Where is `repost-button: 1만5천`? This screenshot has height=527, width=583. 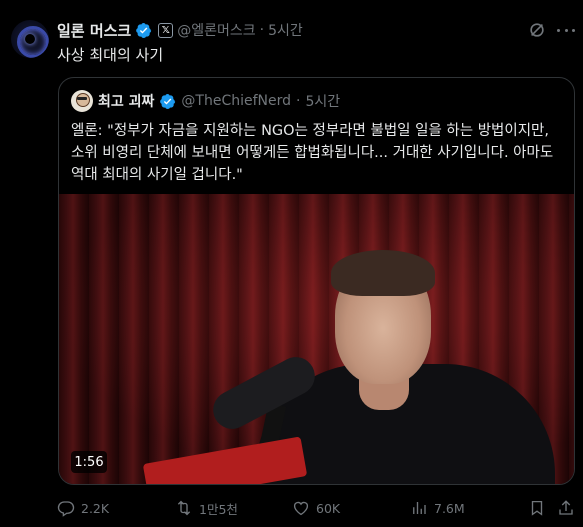
repost-button: 1만5천 is located at coordinates (206, 508).